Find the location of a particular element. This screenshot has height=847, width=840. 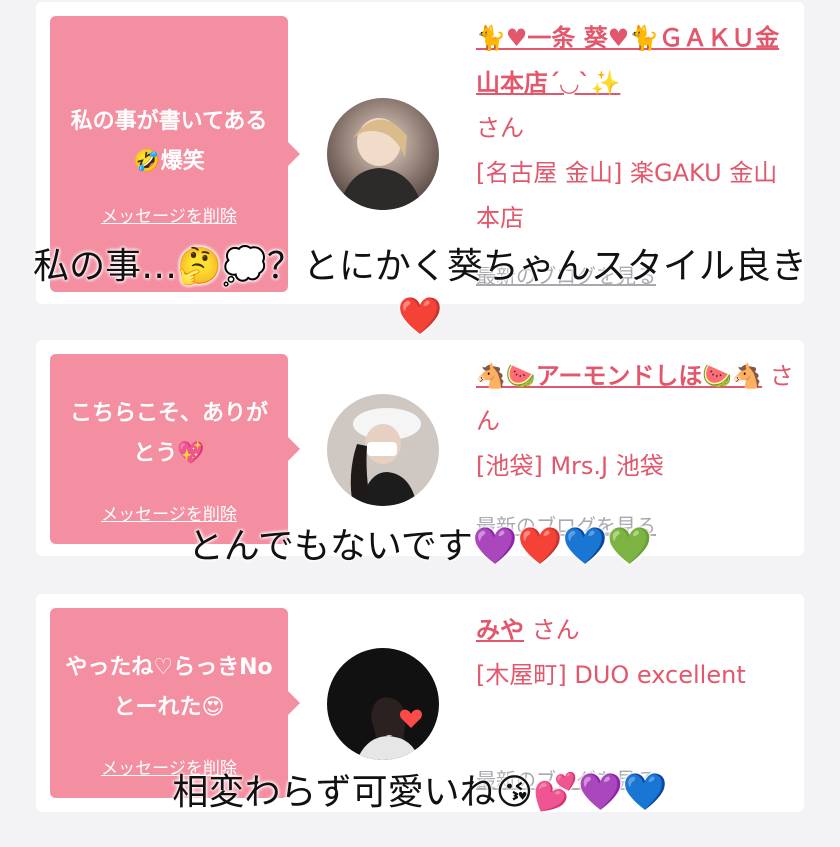

overlay-caption: 私の事…🤔💭？とにかく葵ちゃんスタイル良き❤️ is located at coordinates (420, 291).